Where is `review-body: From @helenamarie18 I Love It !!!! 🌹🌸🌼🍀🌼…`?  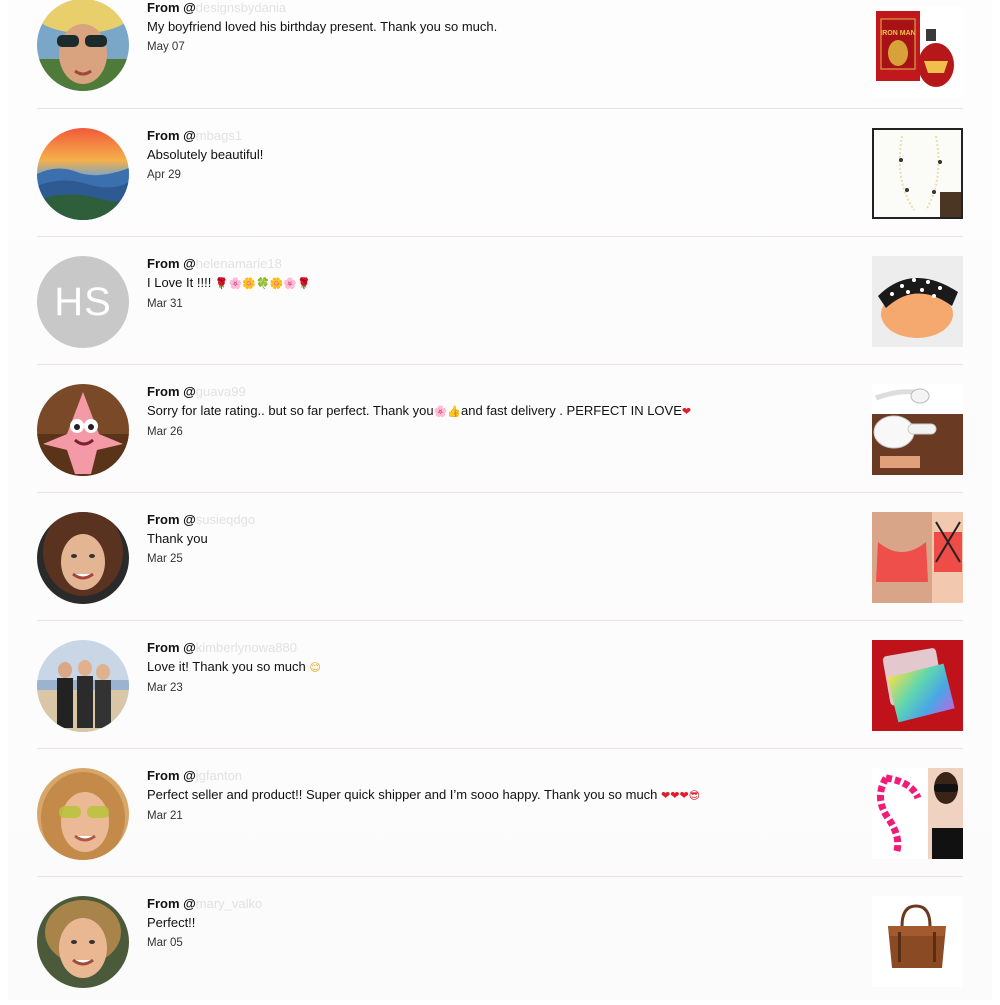 review-body: From @helenamarie18 I Love It !!!! 🌹🌸🌼🍀🌼… is located at coordinates (497, 283).